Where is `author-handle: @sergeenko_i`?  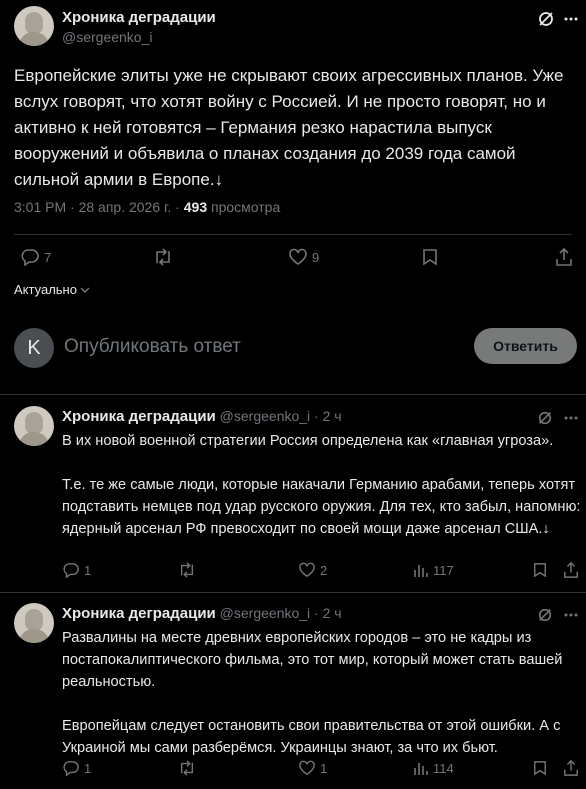
author-handle: @sergeenko_i is located at coordinates (107, 37).